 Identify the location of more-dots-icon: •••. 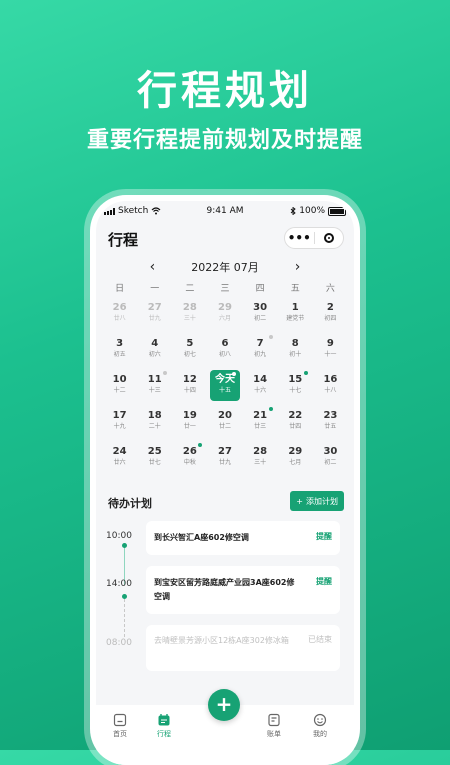
(299, 238).